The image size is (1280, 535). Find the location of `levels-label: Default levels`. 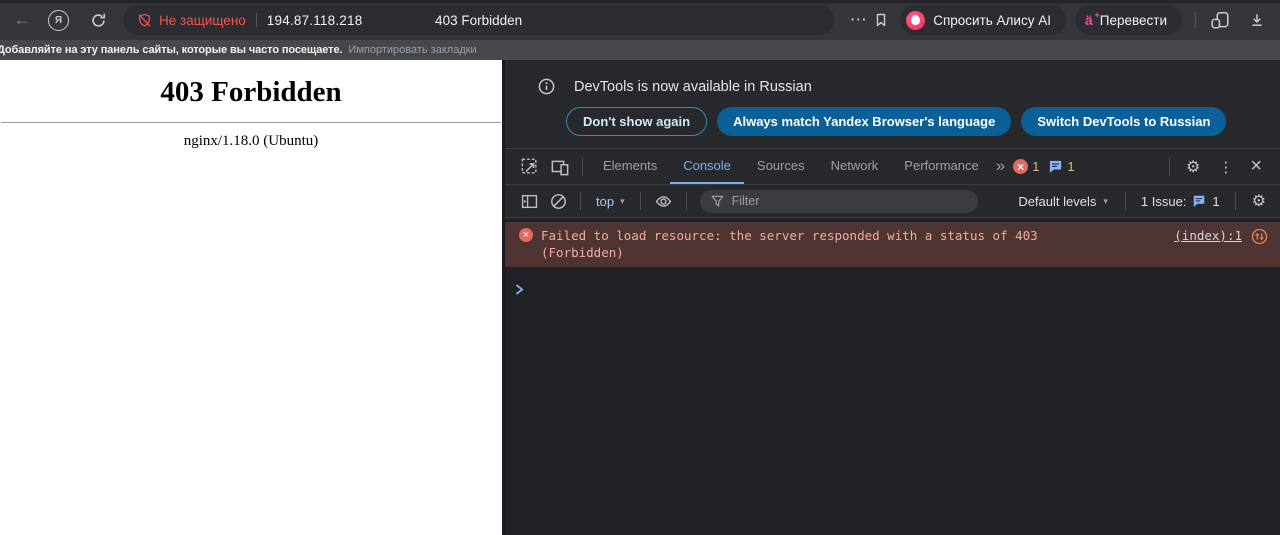

levels-label: Default levels is located at coordinates (1057, 201).